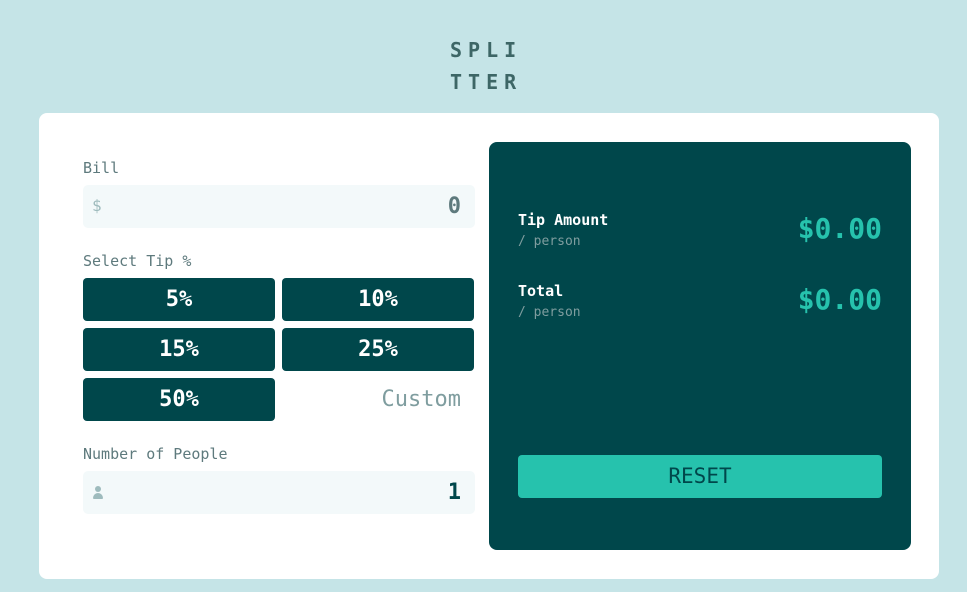  What do you see at coordinates (279, 206) in the screenshot?
I see `bill-input: $ 0` at bounding box center [279, 206].